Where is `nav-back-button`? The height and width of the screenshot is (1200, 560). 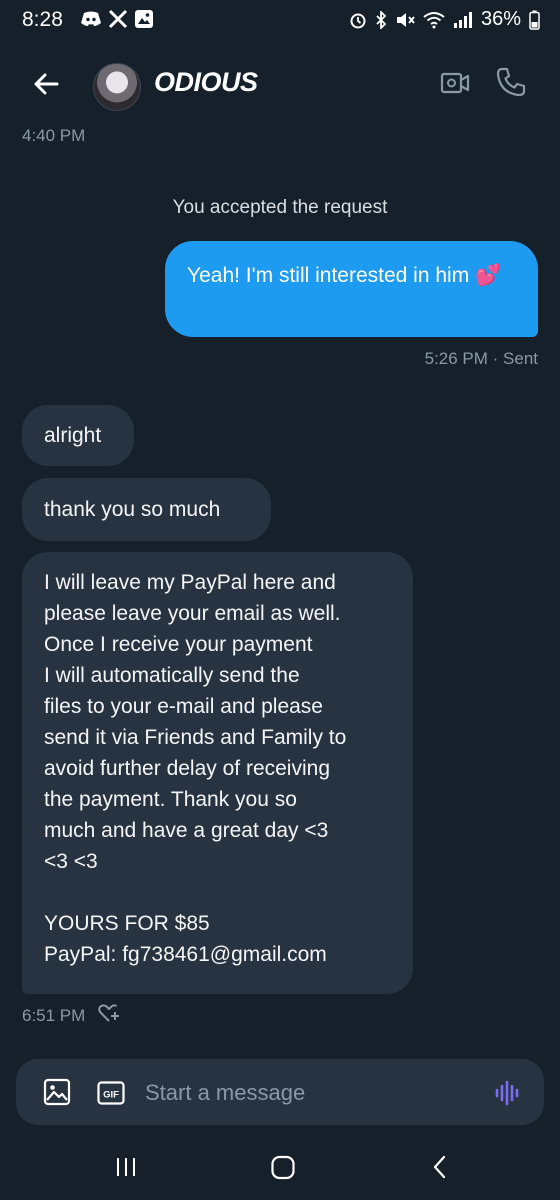 nav-back-button is located at coordinates (440, 1169).